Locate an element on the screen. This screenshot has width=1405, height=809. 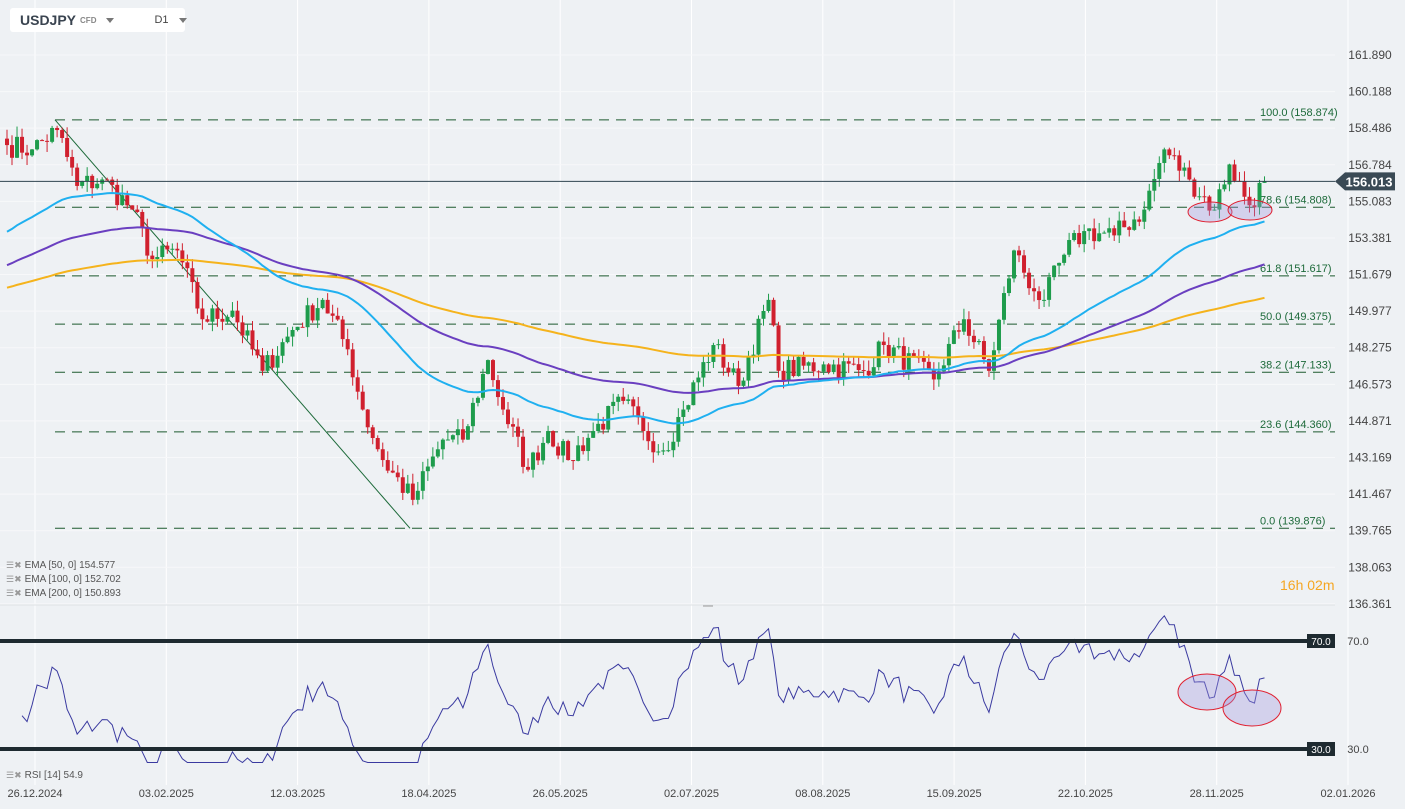
symbol-dropdown-icon is located at coordinates (110, 20).